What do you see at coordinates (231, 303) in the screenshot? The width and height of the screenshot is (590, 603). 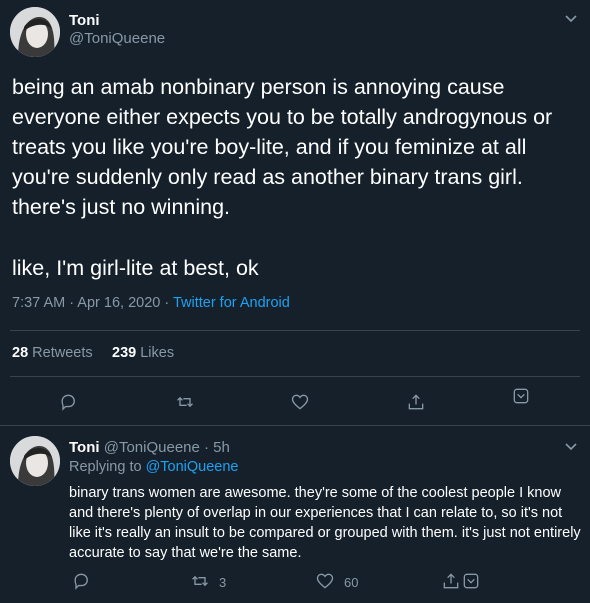 I see `tweet-source-link: Twitter for Android` at bounding box center [231, 303].